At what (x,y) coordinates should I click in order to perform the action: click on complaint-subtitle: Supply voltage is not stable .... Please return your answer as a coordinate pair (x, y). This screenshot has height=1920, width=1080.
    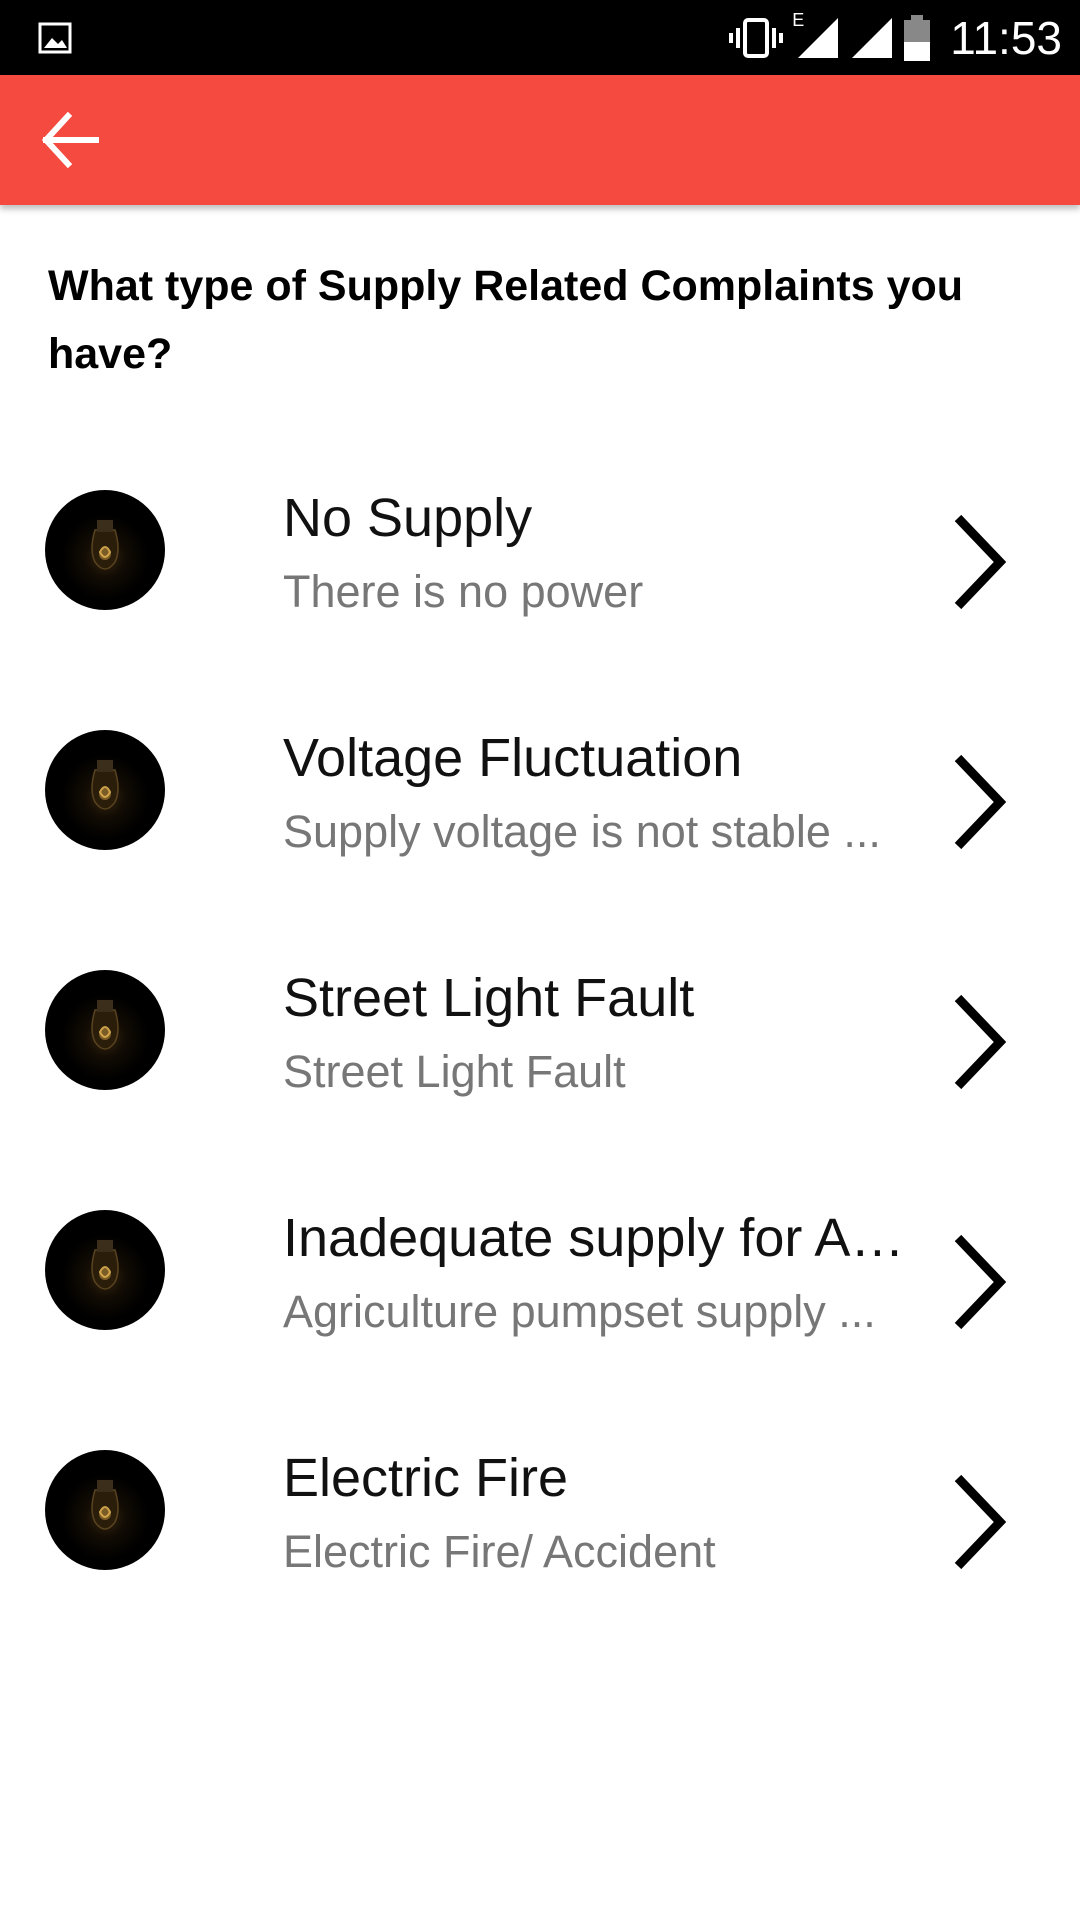
    Looking at the image, I should click on (582, 831).